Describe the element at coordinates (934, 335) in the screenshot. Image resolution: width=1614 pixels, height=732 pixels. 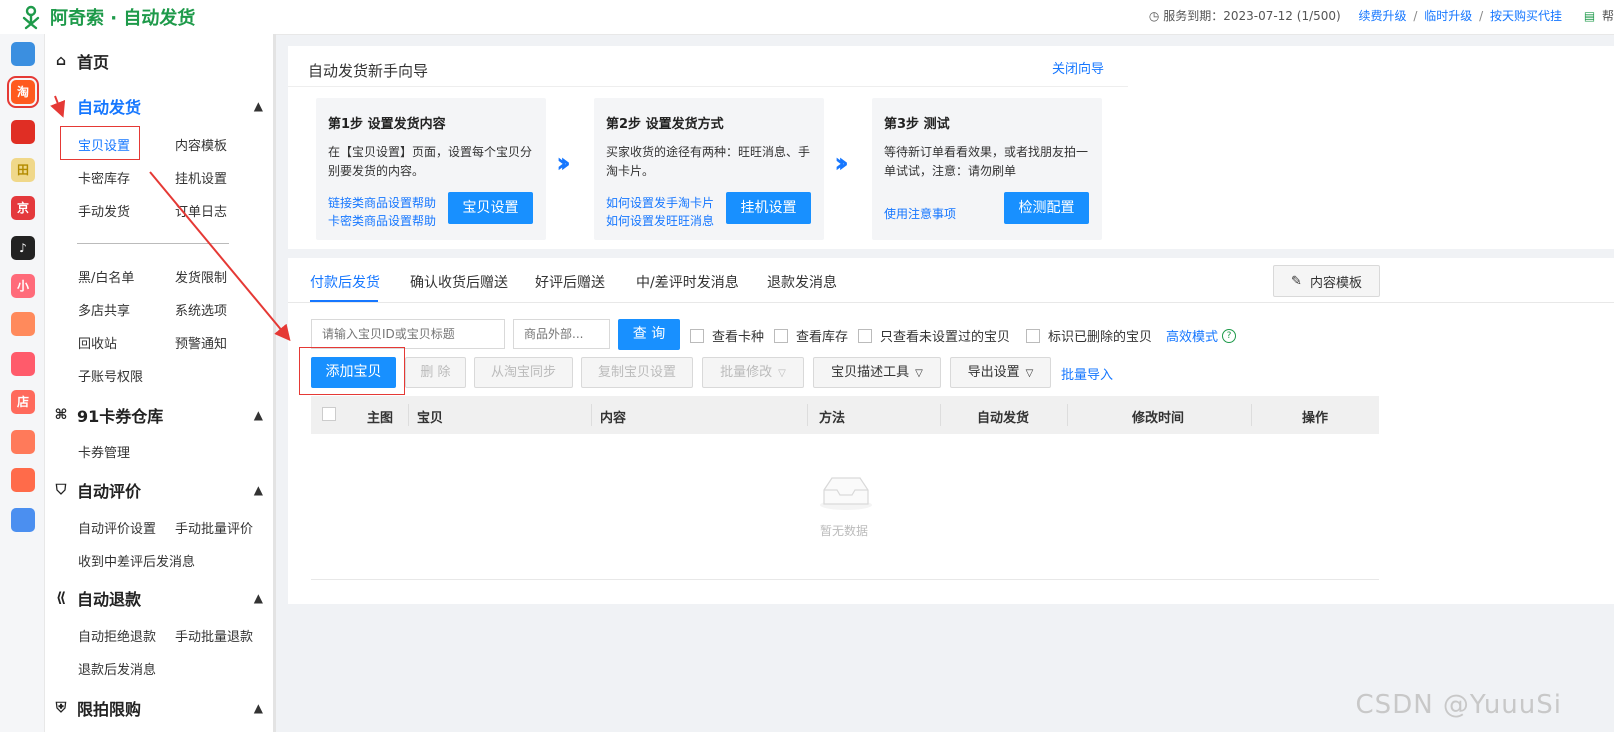
I see `filter-unset-items: 只查看未设置过的宝贝` at that location.